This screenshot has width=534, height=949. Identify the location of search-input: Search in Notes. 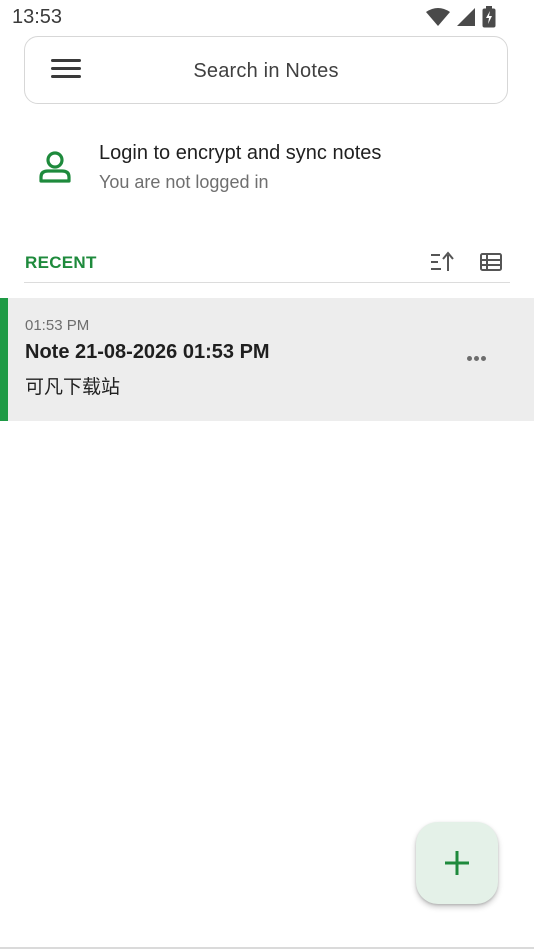
(266, 71).